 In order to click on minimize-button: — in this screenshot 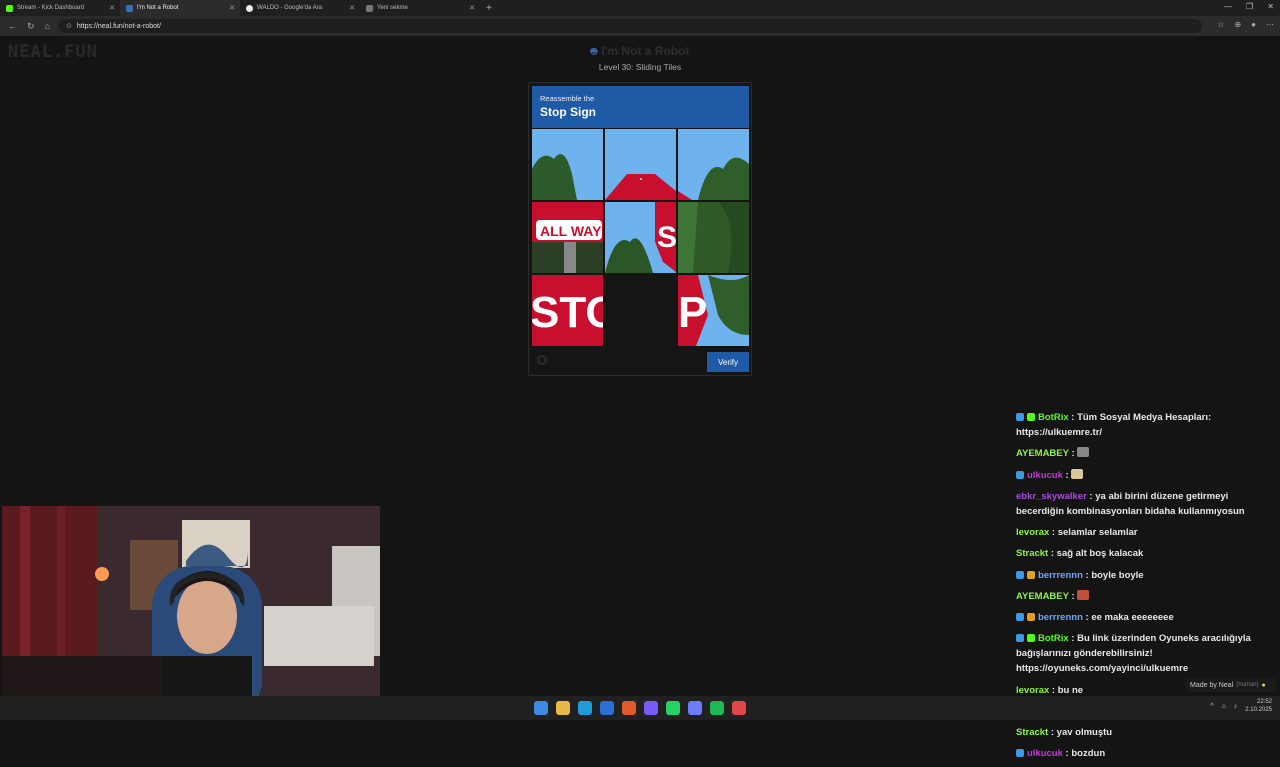, I will do `click(1228, 6)`.